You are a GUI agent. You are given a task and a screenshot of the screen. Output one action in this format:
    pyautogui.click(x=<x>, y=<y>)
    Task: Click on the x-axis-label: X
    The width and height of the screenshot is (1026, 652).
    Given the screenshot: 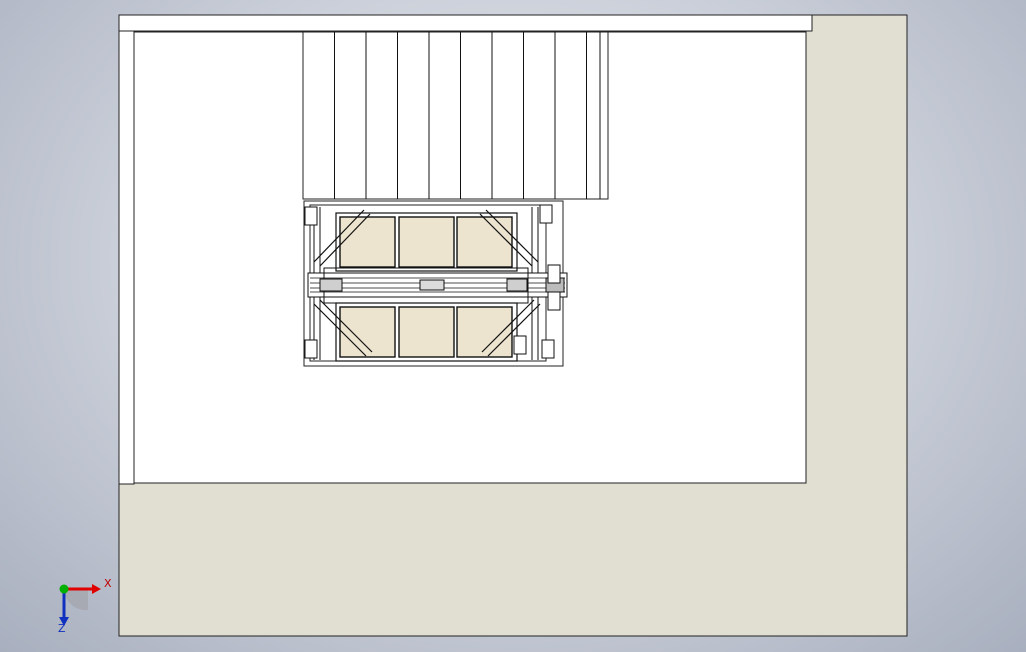 What is the action you would take?
    pyautogui.click(x=108, y=583)
    